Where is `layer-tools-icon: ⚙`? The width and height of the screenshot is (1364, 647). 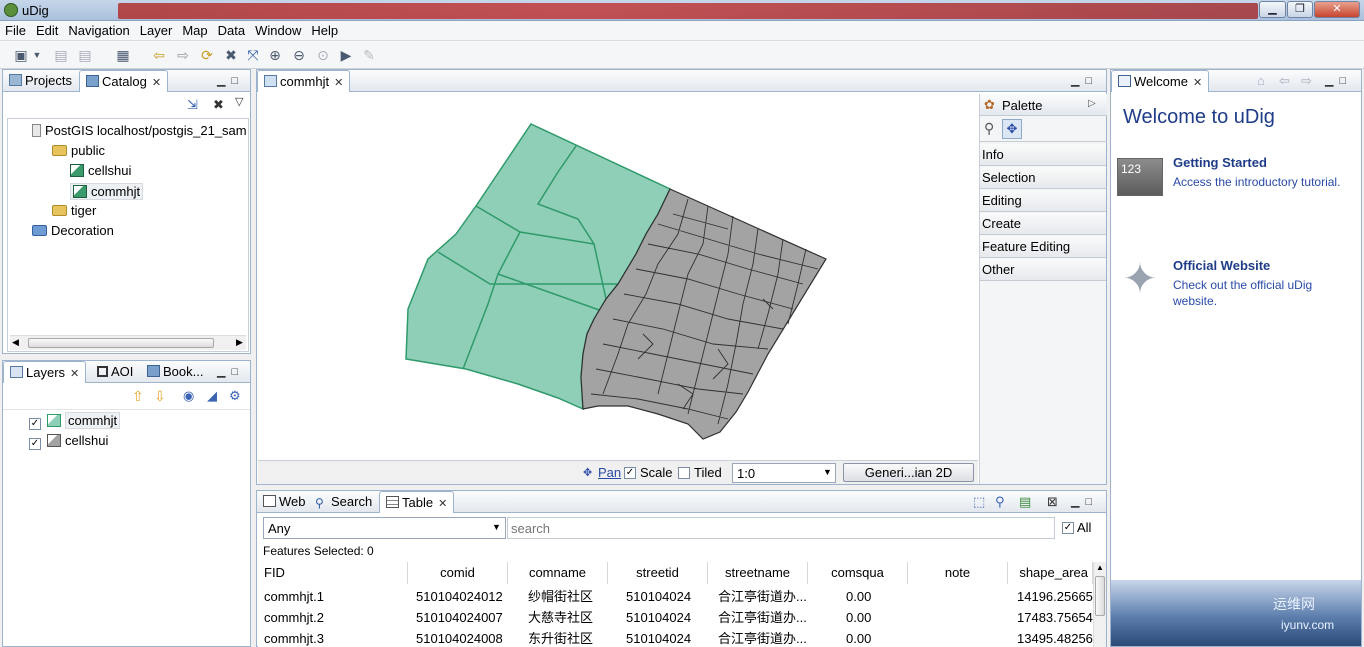 layer-tools-icon: ⚙ is located at coordinates (235, 396).